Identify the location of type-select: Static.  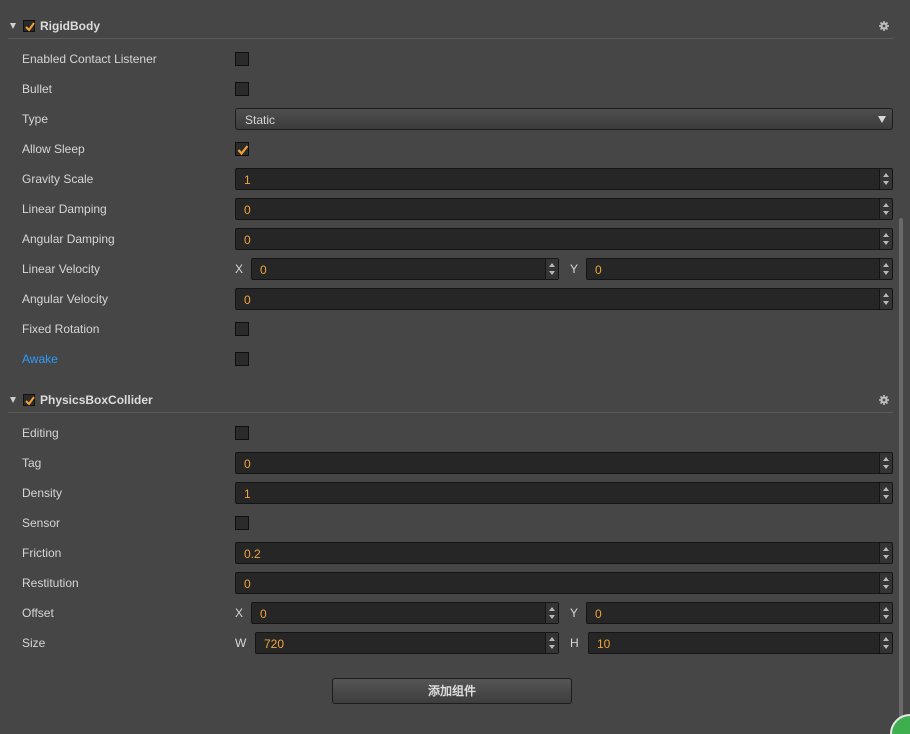
(564, 119).